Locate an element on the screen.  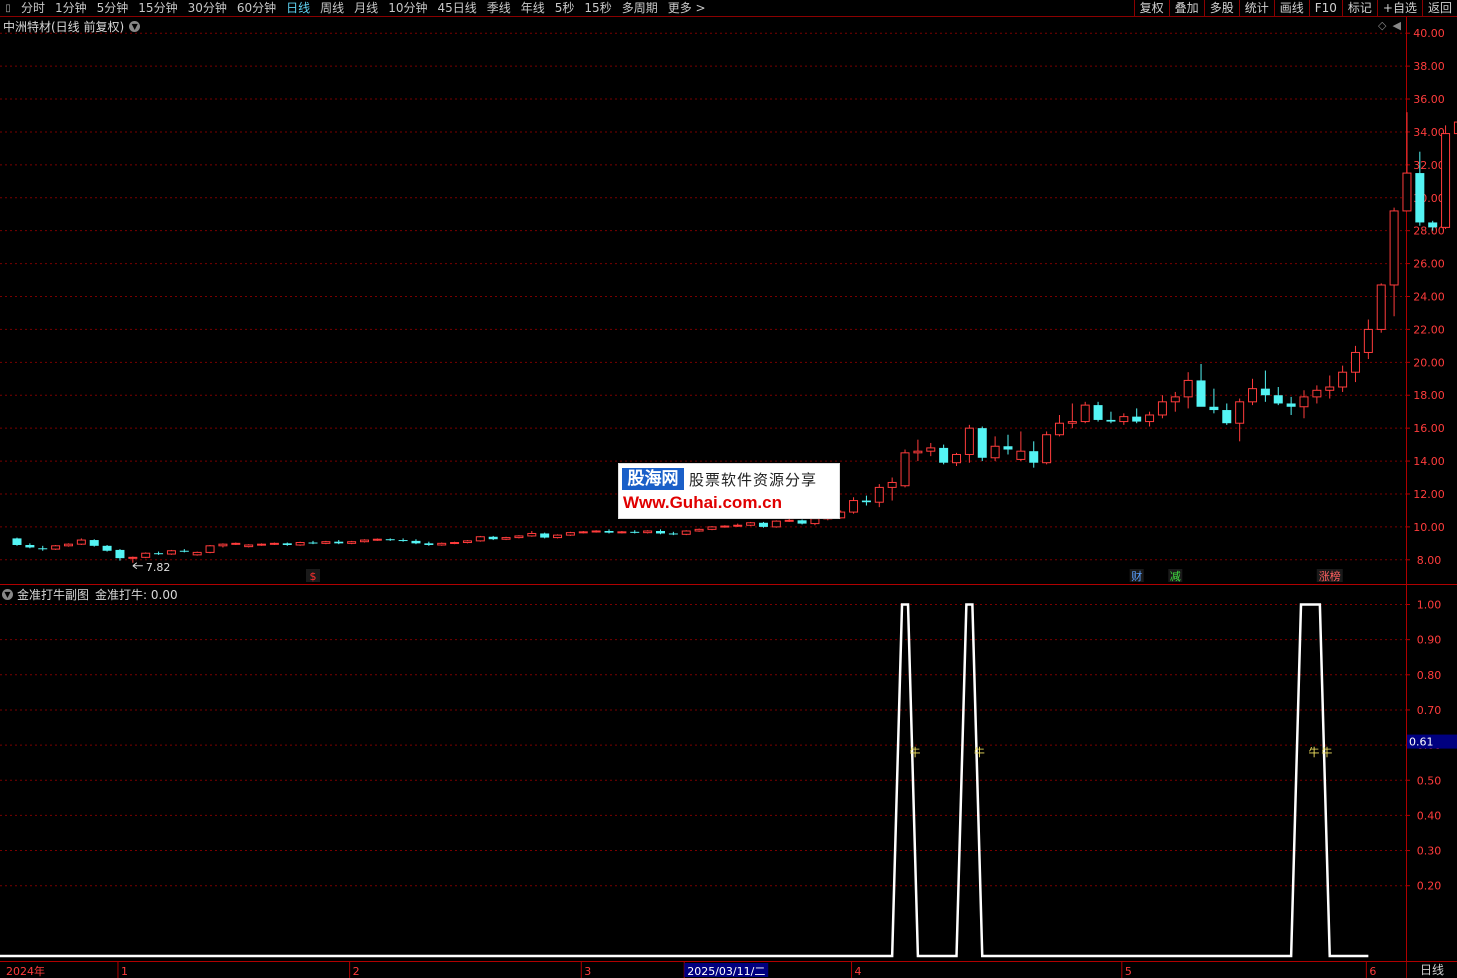
watermark-banner: 股海网 股票软件资源分享 Www.Guhai.com.cn is located at coordinates (729, 491).